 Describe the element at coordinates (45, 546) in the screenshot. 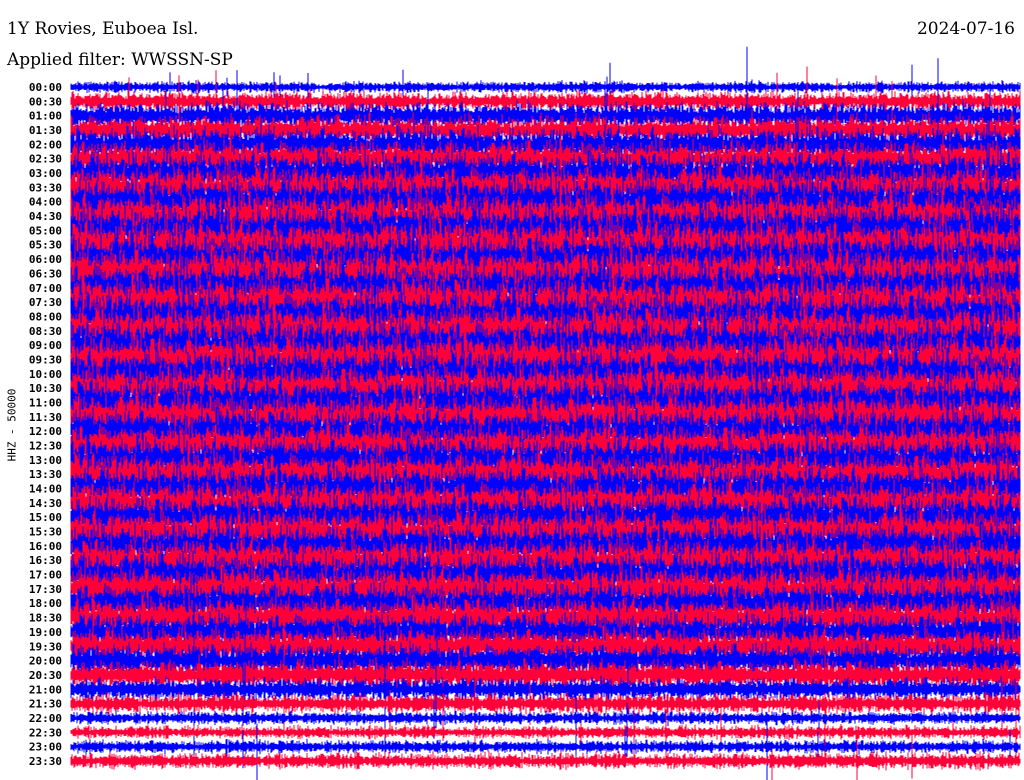

I see `row-time-label: 16:00` at that location.